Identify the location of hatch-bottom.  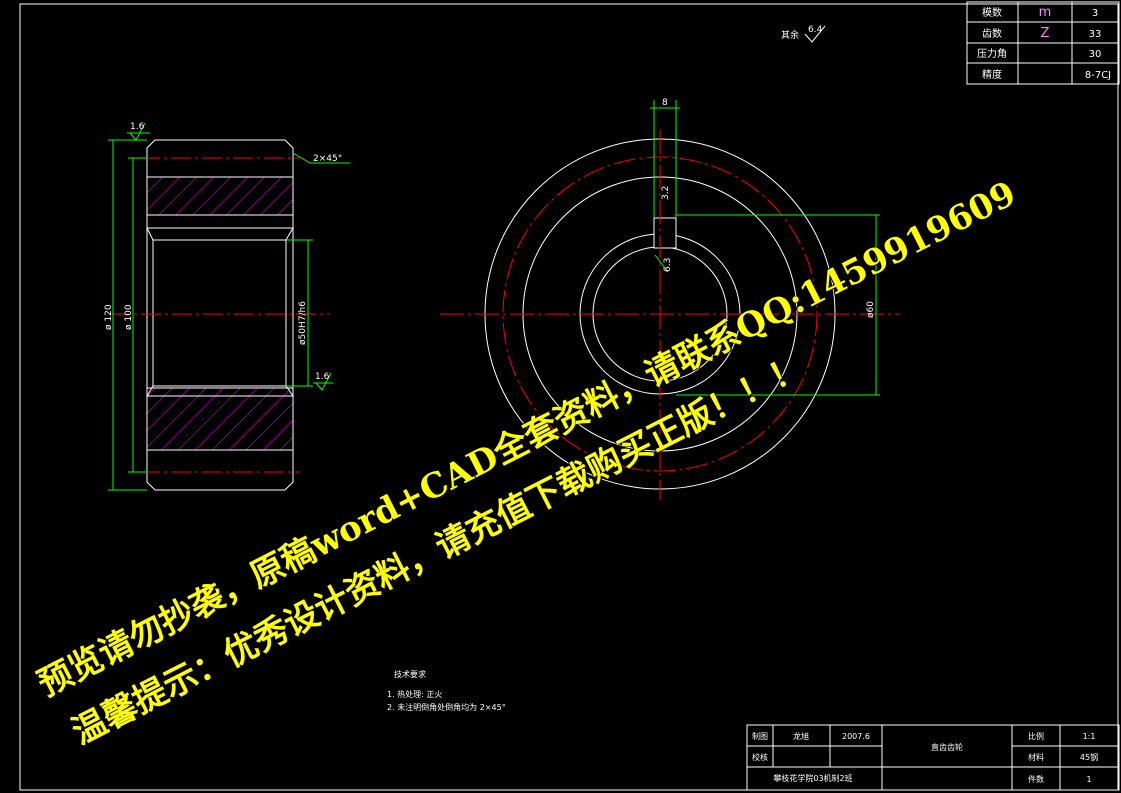
(220, 419).